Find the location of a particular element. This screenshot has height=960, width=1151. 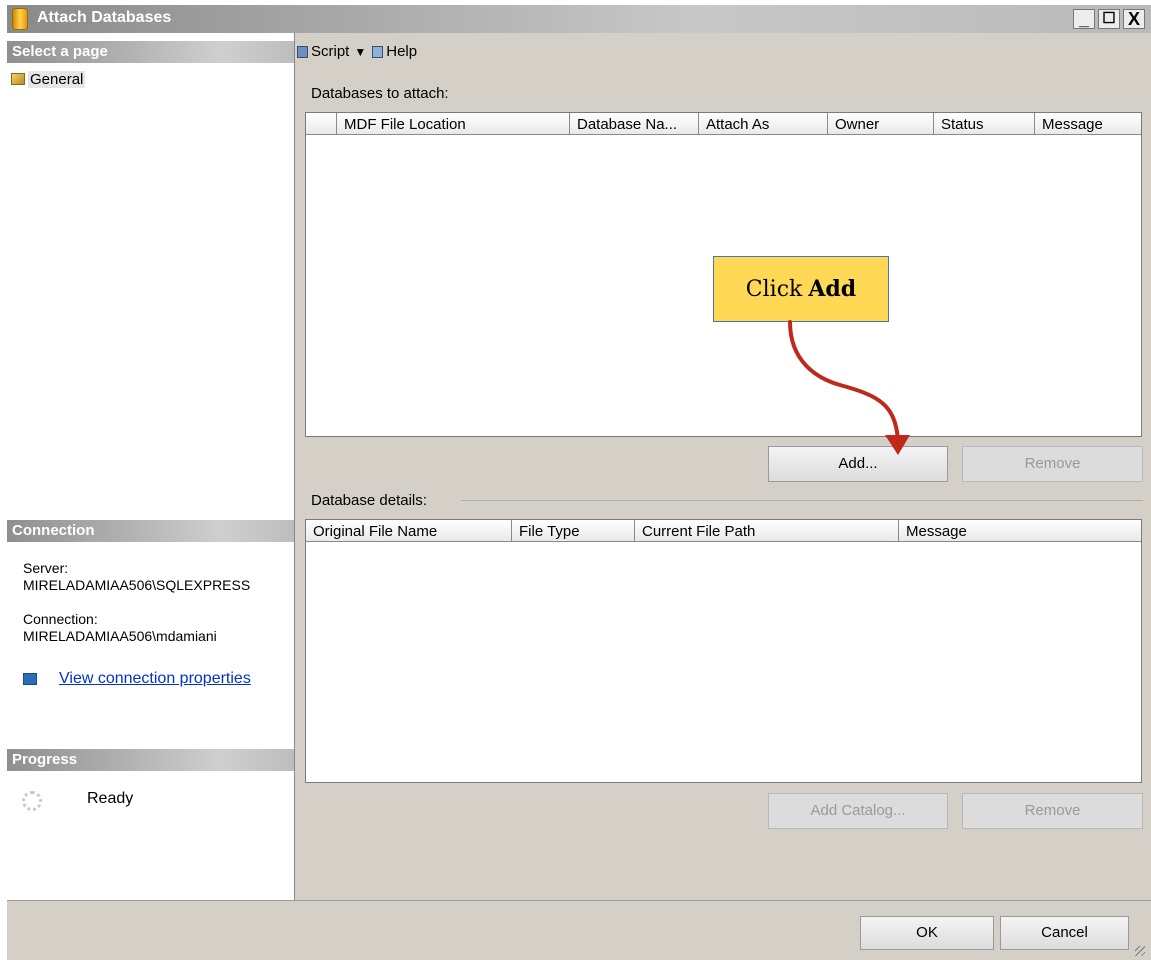

annotation-arrow-line is located at coordinates (844, 381).